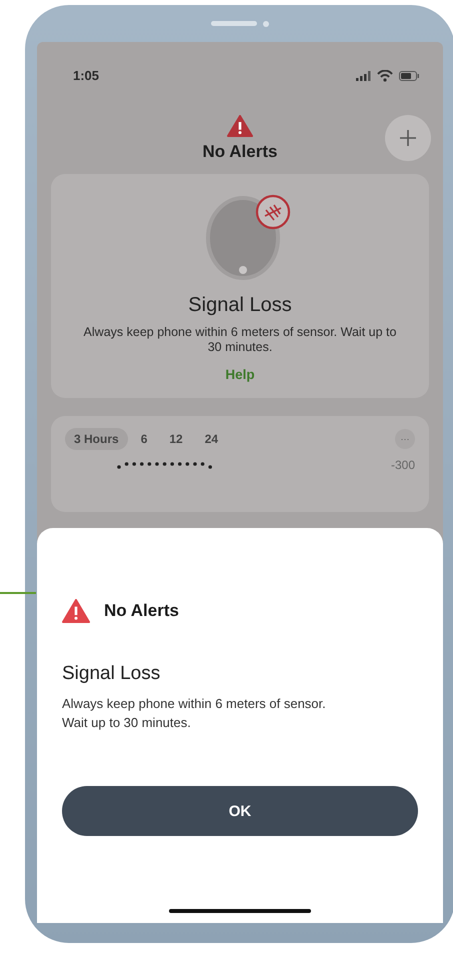  Describe the element at coordinates (86, 75) in the screenshot. I see `status-time: 1:05` at that location.